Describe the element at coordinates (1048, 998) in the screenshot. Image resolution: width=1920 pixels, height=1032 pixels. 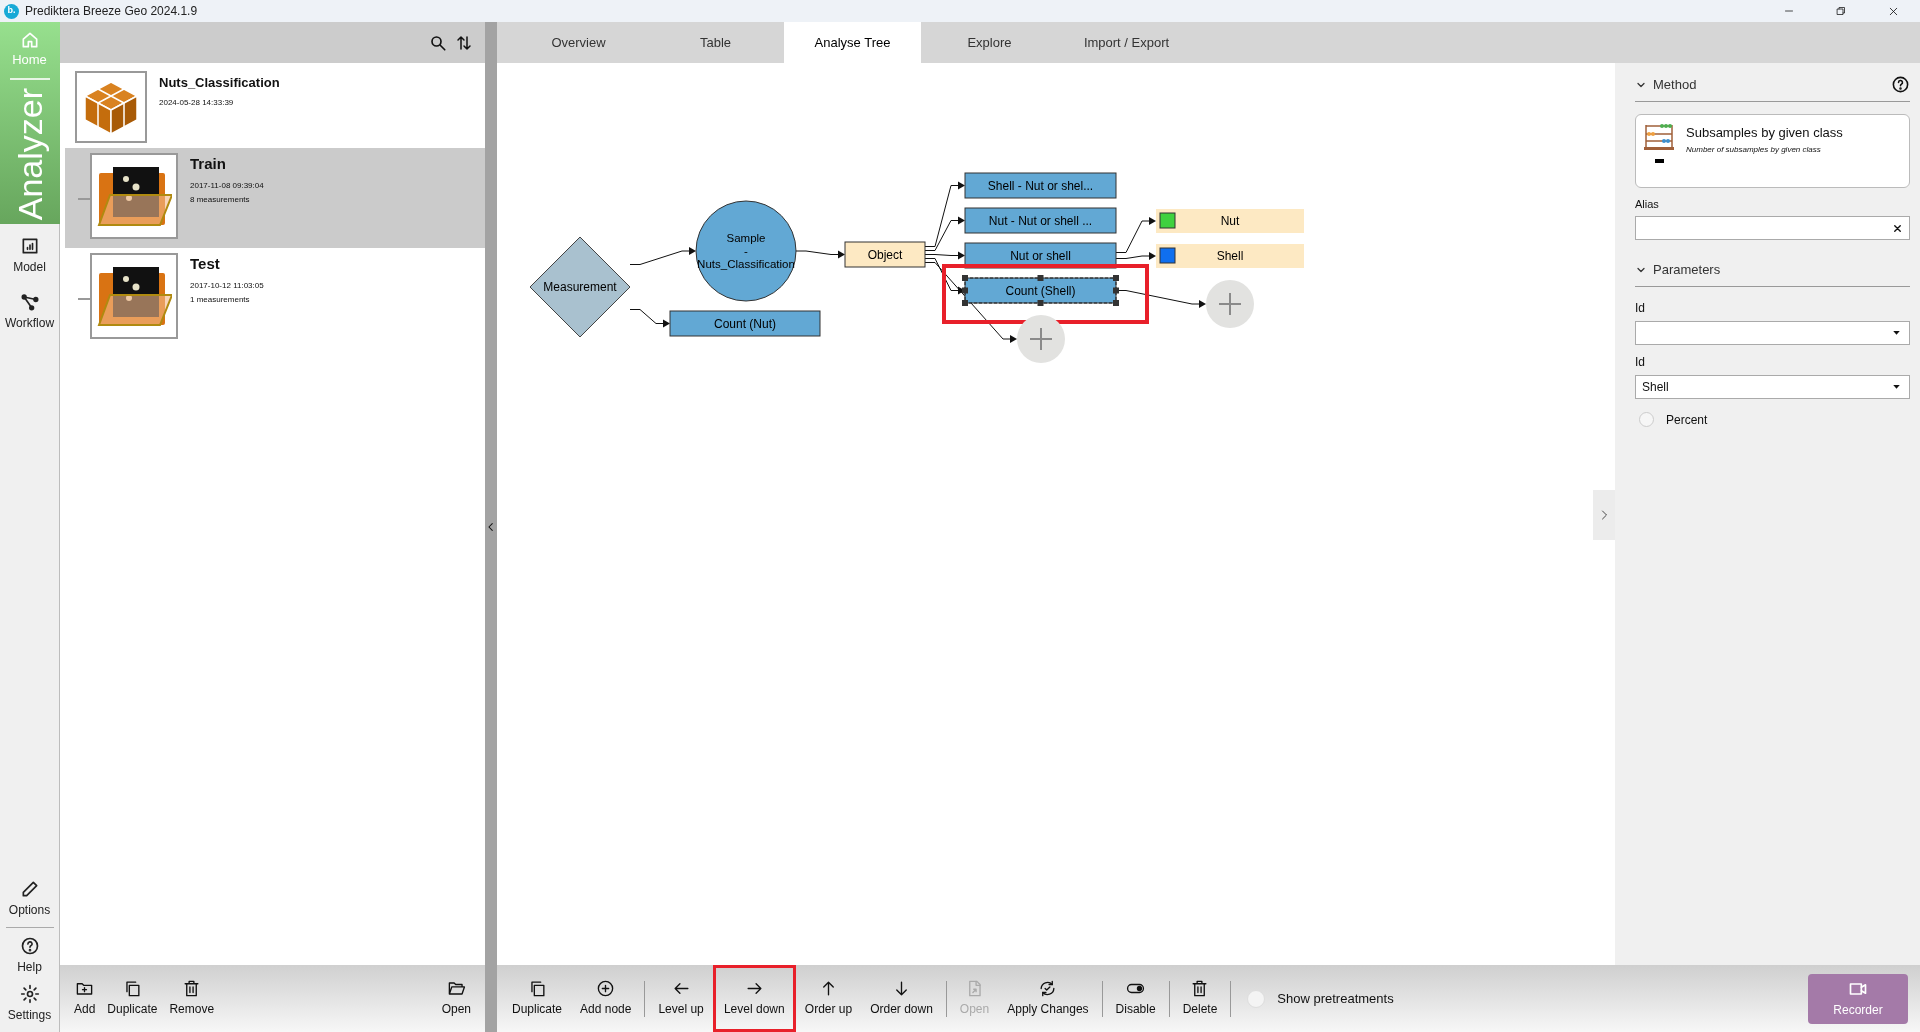
I see `apply-changes-button: Apply Changes` at that location.